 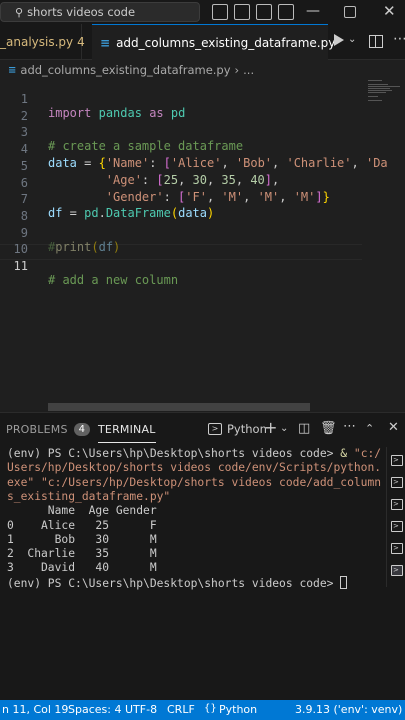 I want to click on search-icon: ⚲, so click(x=19, y=12).